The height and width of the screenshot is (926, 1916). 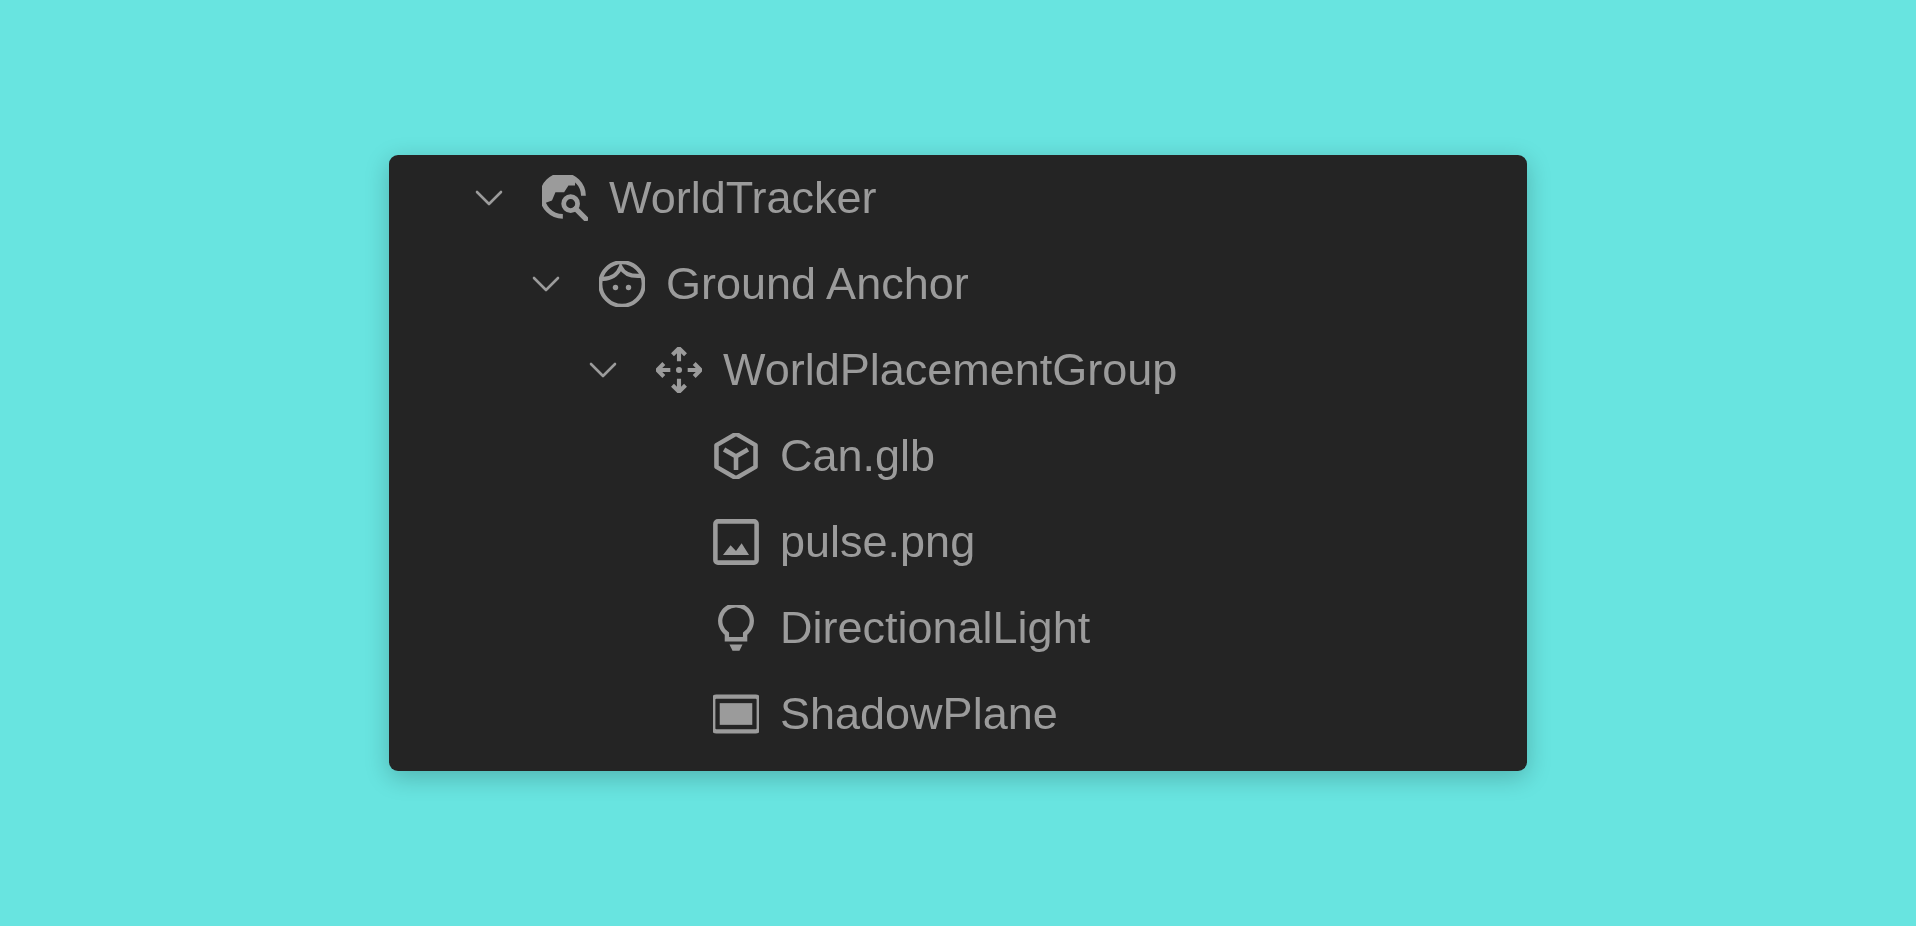 What do you see at coordinates (743, 198) in the screenshot?
I see `tree-item-label: WorldTracker` at bounding box center [743, 198].